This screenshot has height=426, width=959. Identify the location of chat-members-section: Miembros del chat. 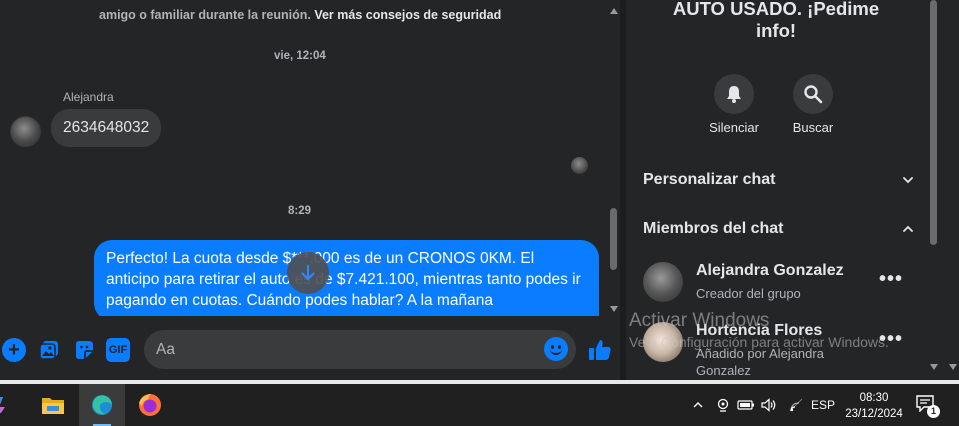
(778, 230).